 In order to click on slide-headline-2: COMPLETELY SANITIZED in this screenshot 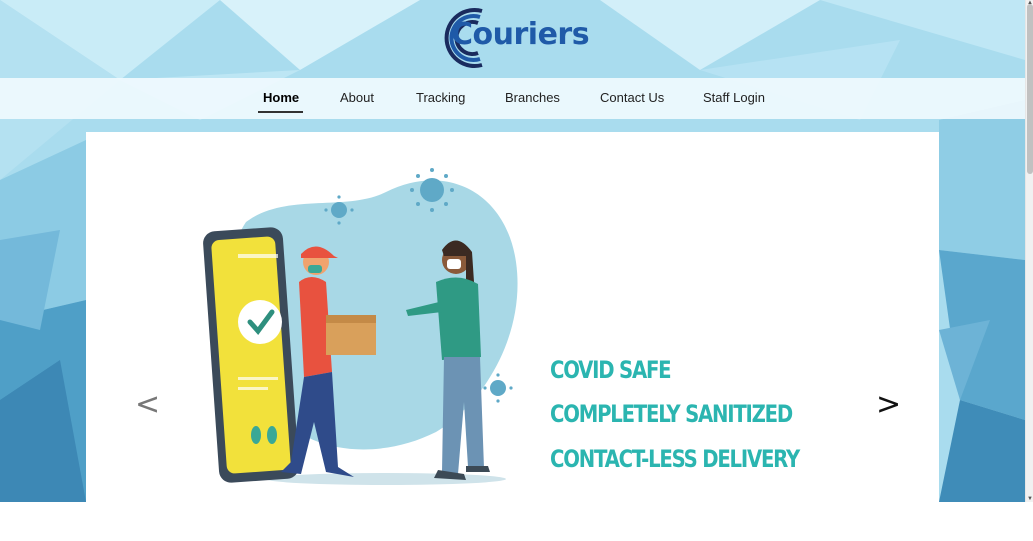, I will do `click(671, 414)`.